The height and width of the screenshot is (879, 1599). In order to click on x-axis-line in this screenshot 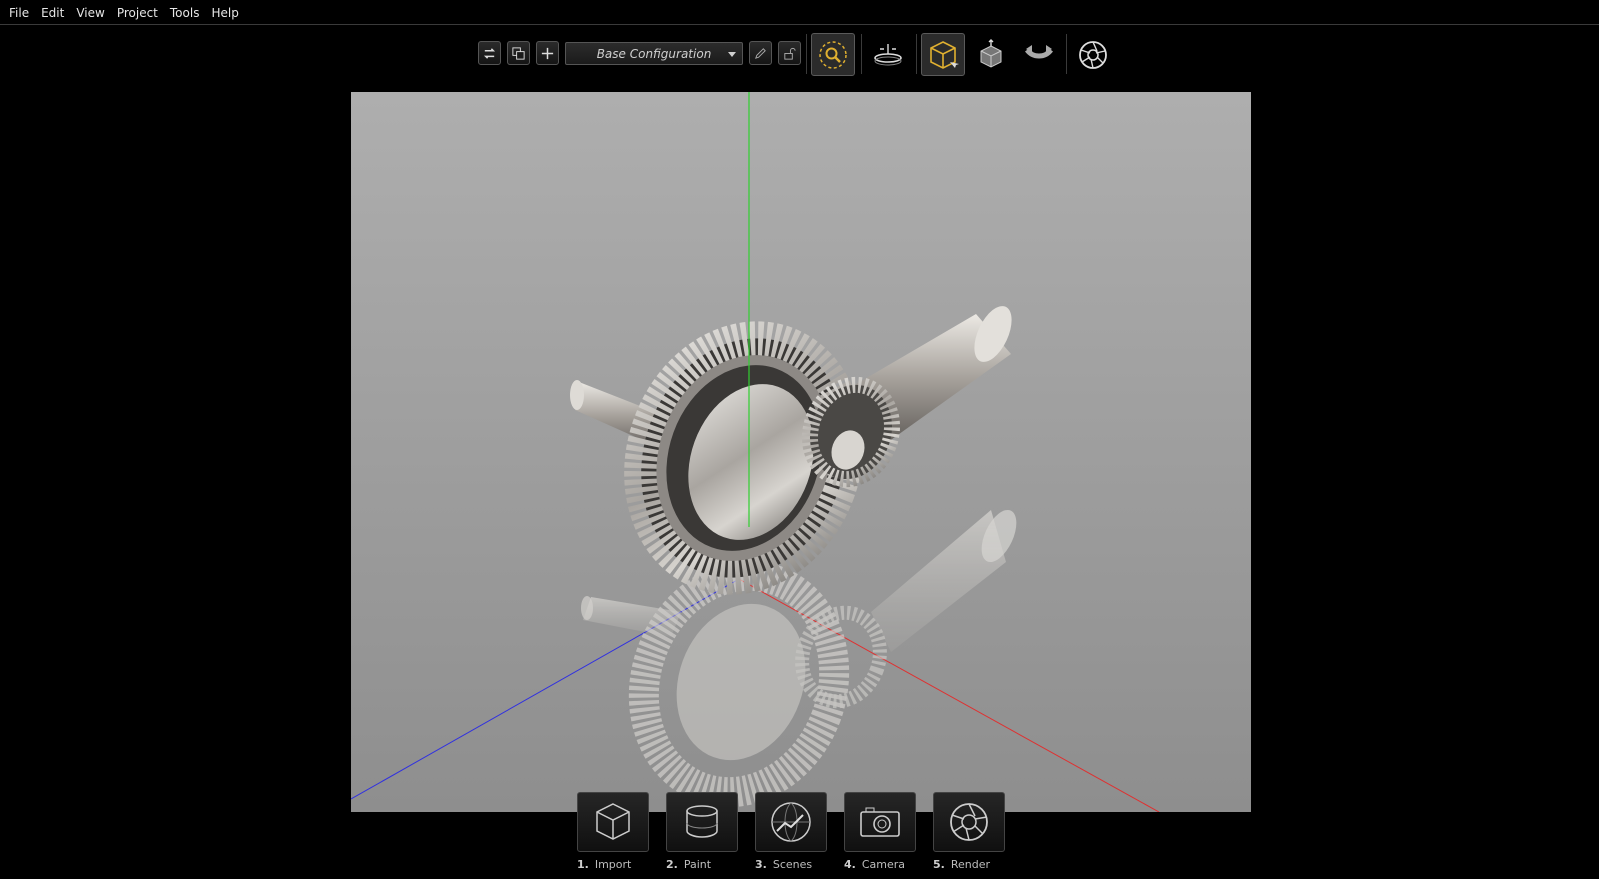, I will do `click(949, 695)`.